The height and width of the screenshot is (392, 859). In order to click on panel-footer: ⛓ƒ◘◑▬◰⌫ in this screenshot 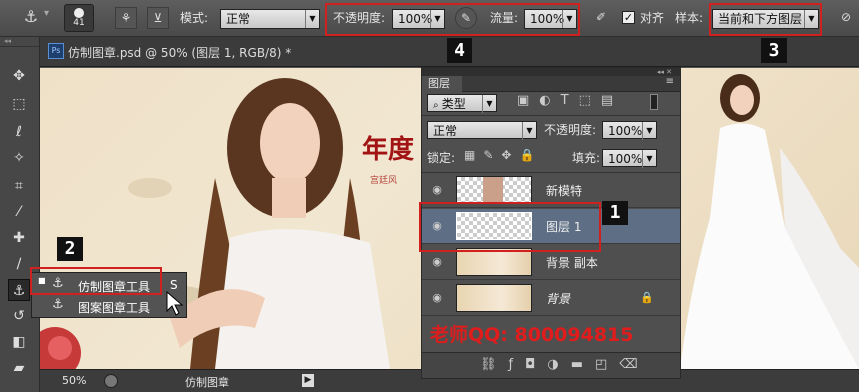, I will do `click(551, 365)`.